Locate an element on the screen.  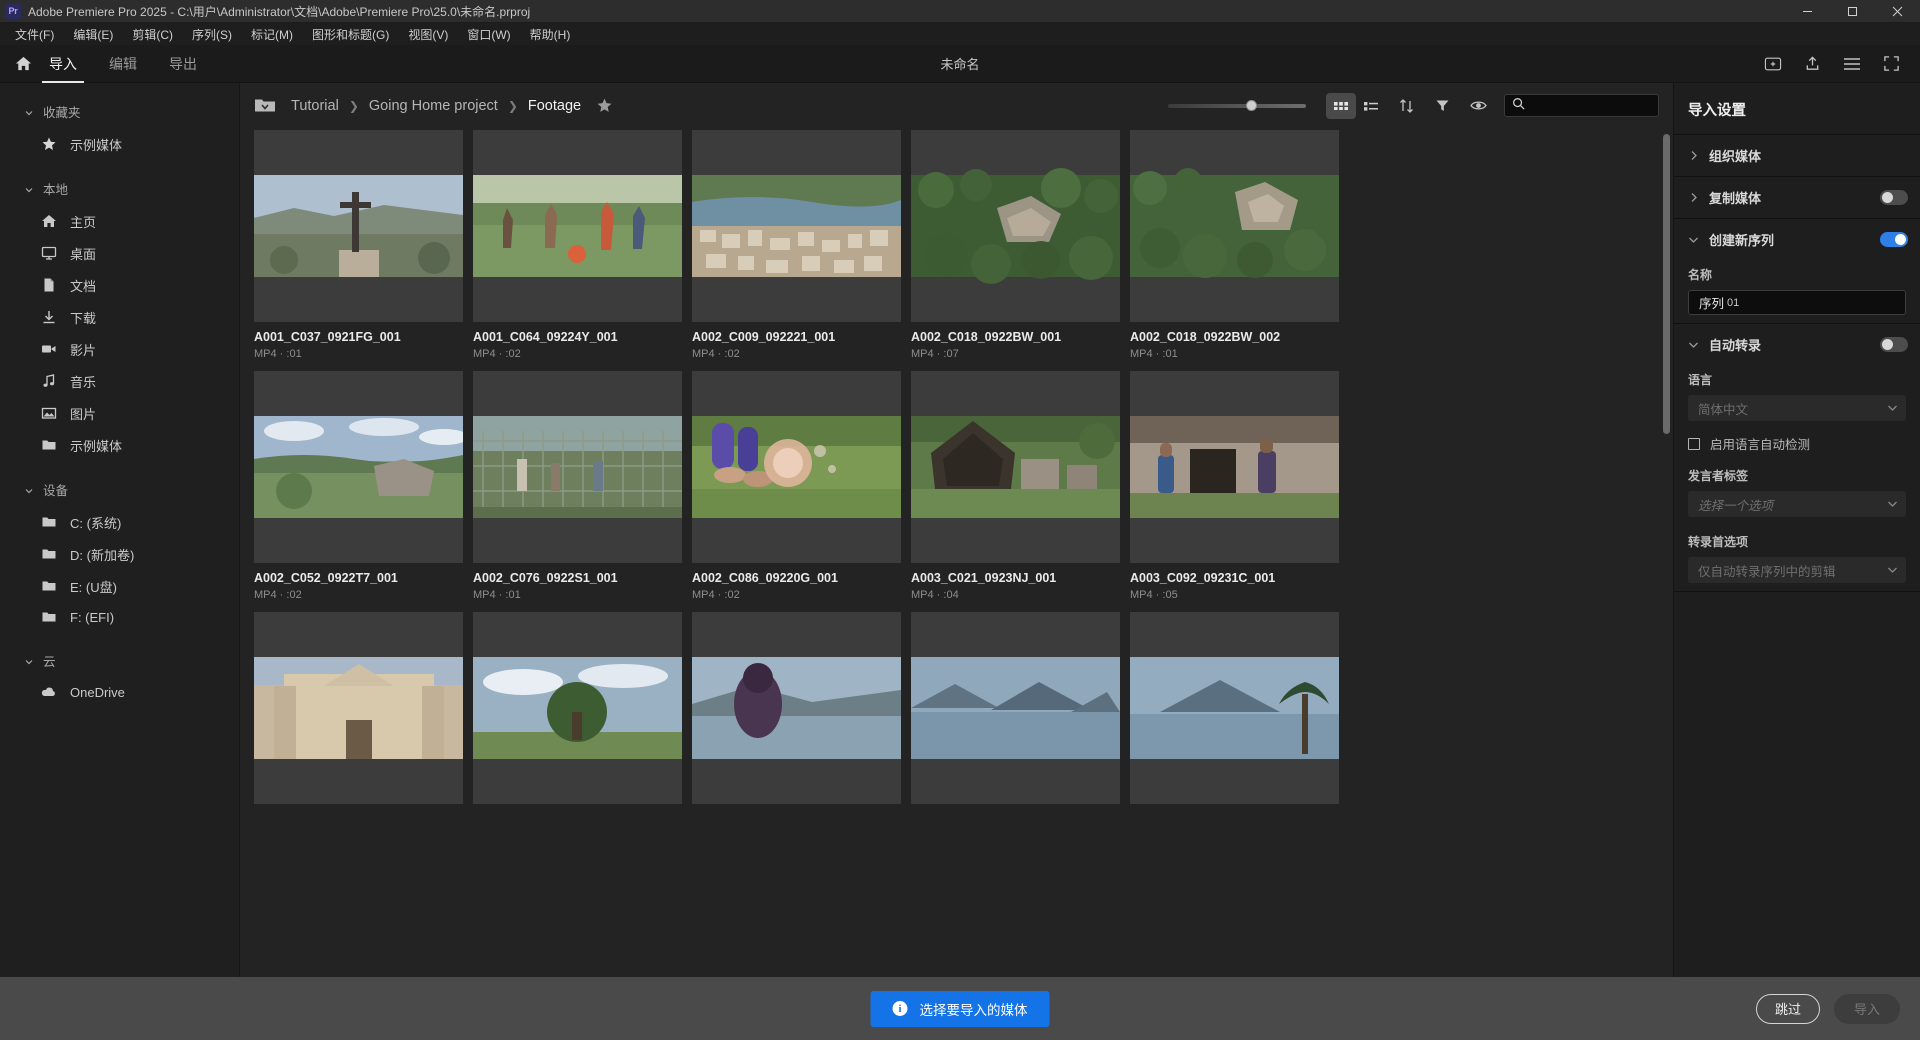
media-card: A002_C018_0922BW_002 MP4 · :01 is located at coordinates (1234, 245).